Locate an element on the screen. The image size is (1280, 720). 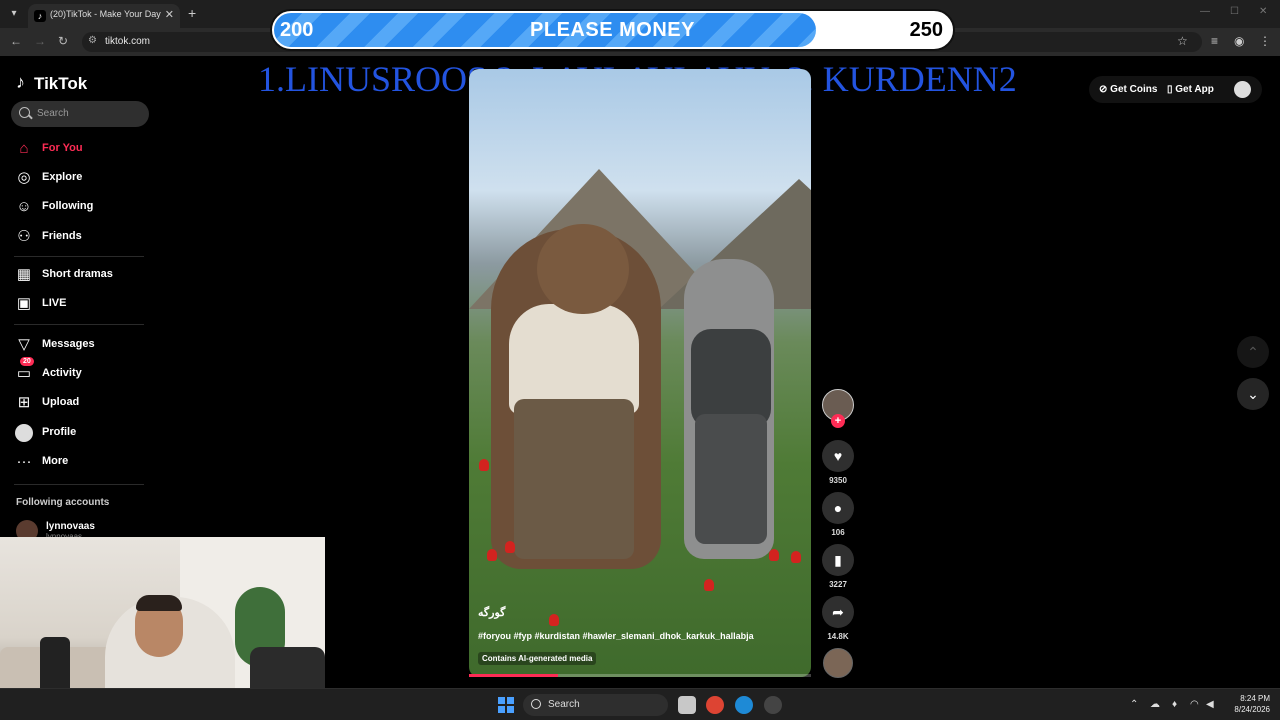
forward-arrow-icon: → is located at coordinates (40, 41).